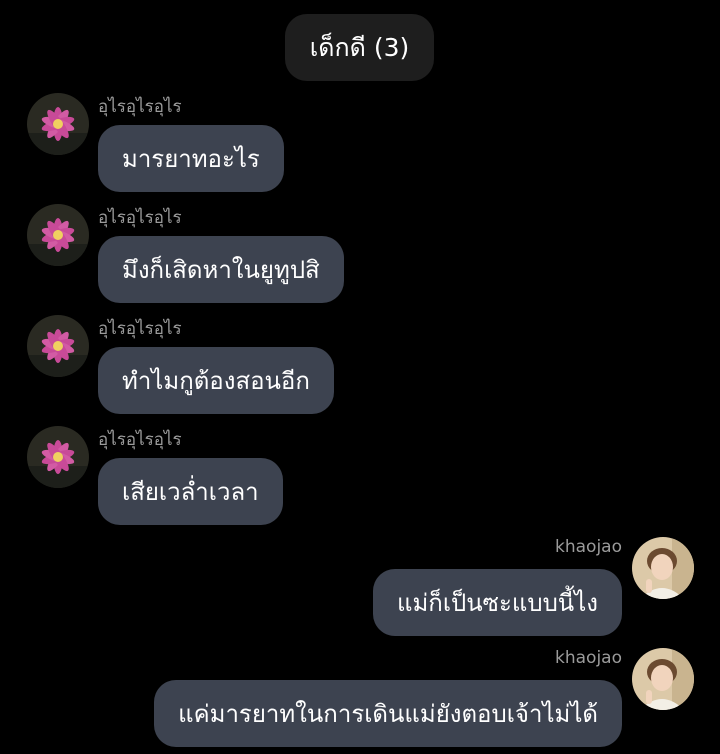 This screenshot has height=754, width=720. Describe the element at coordinates (359, 47) in the screenshot. I see `chat-title: เด็กดี (3)` at that location.